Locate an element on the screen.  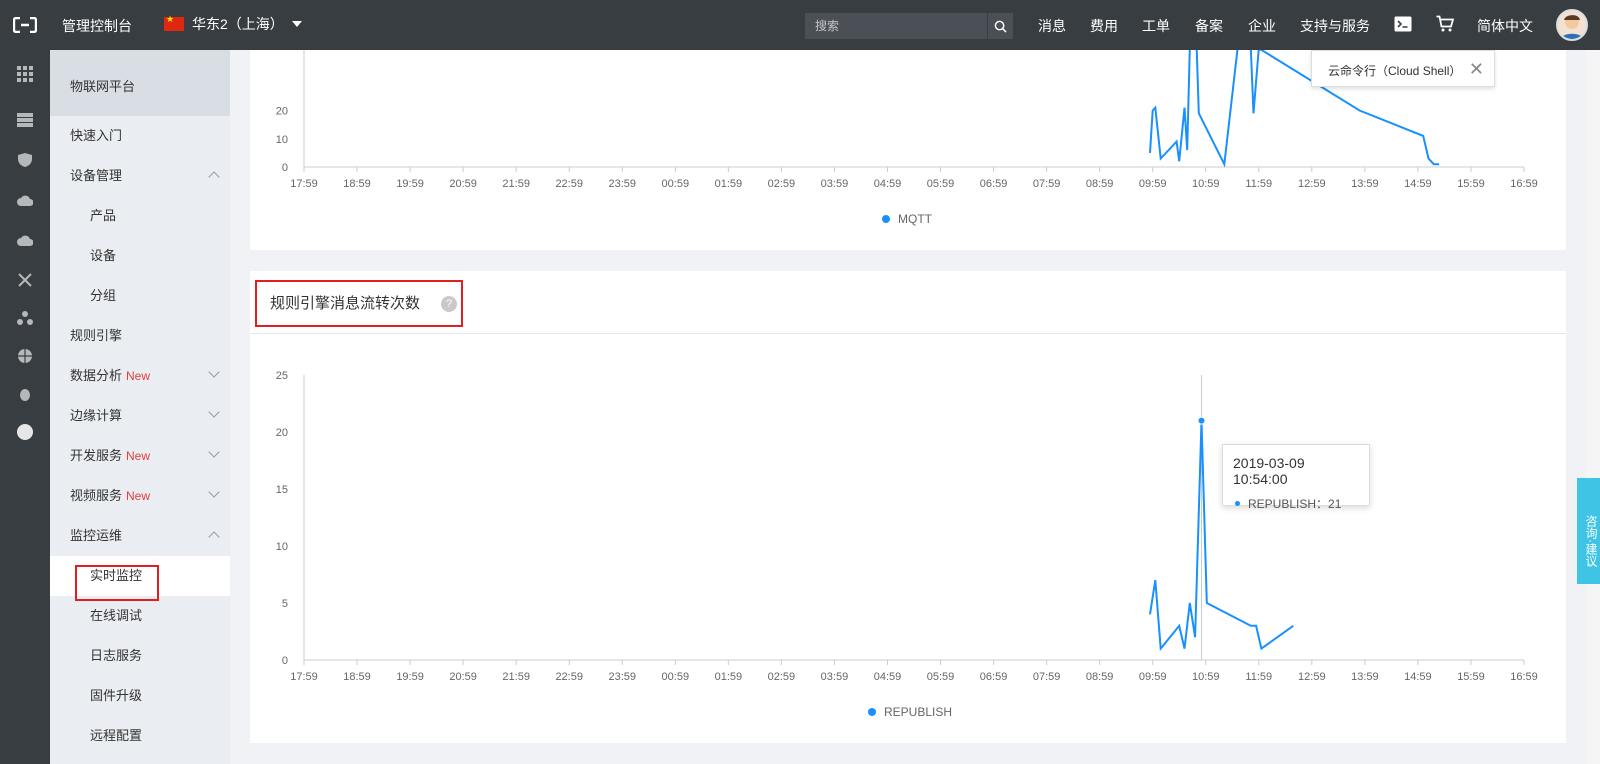
nav-icp: 备案 is located at coordinates (1209, 26).